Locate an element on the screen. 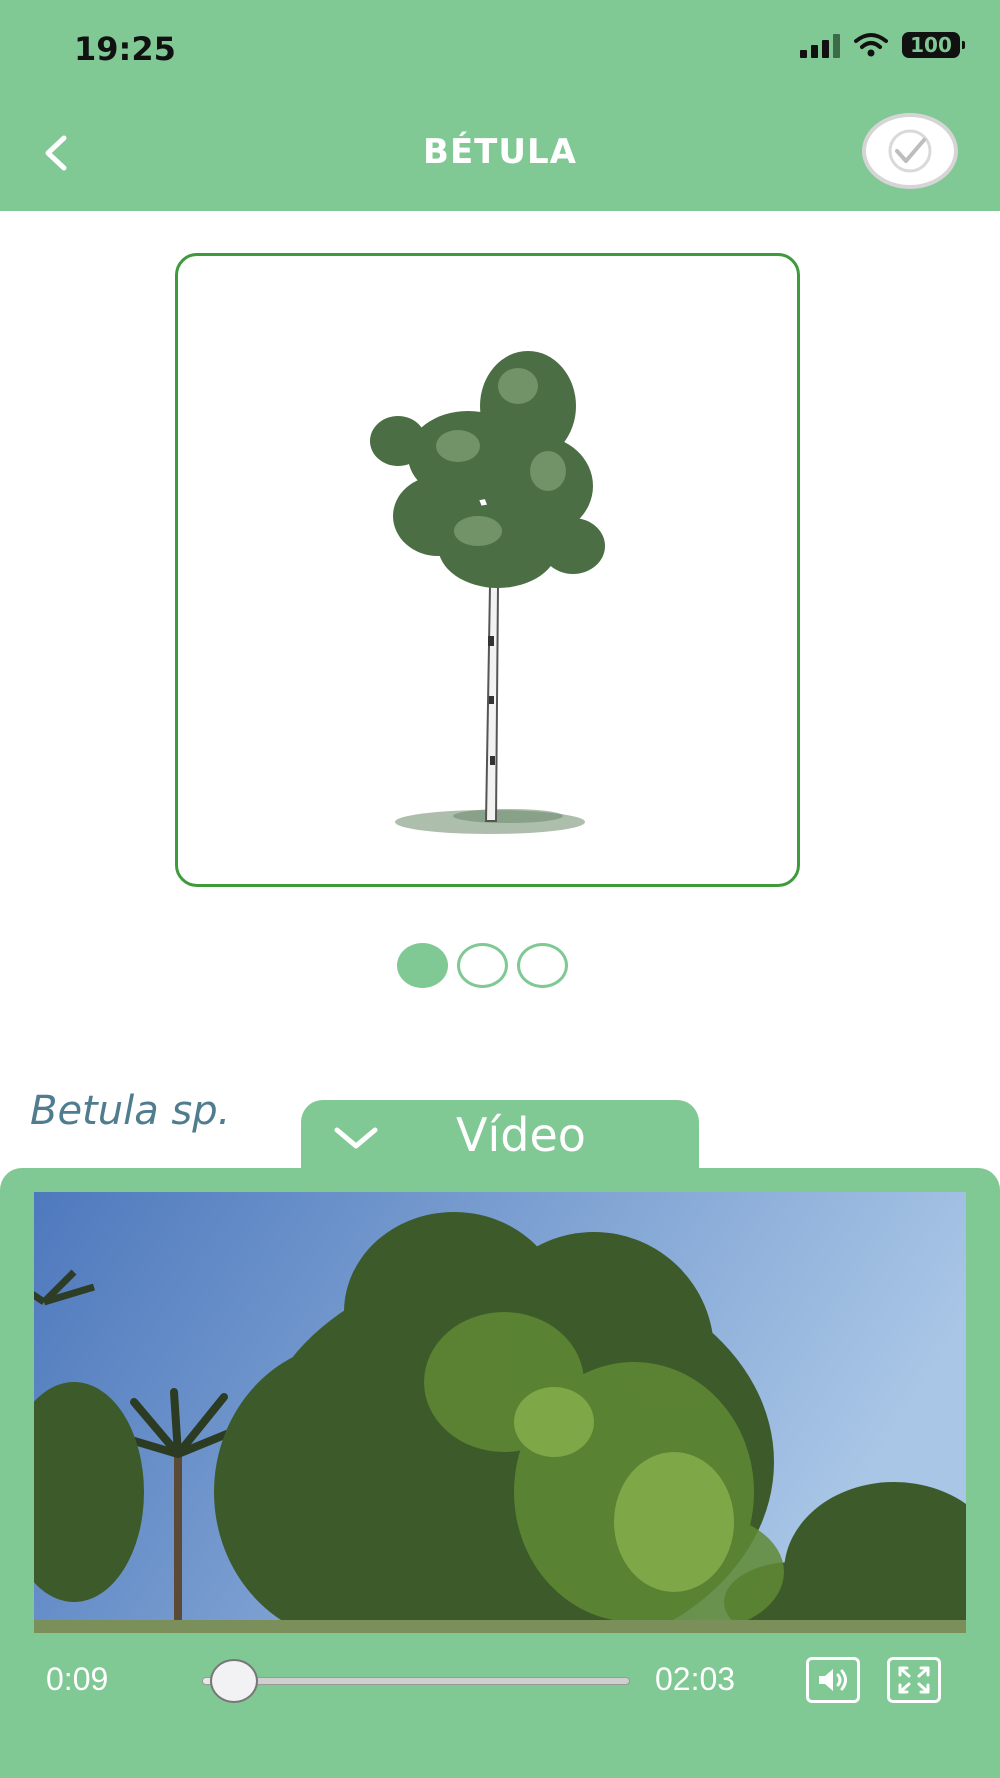  status-icons: 100 is located at coordinates (882, 45).